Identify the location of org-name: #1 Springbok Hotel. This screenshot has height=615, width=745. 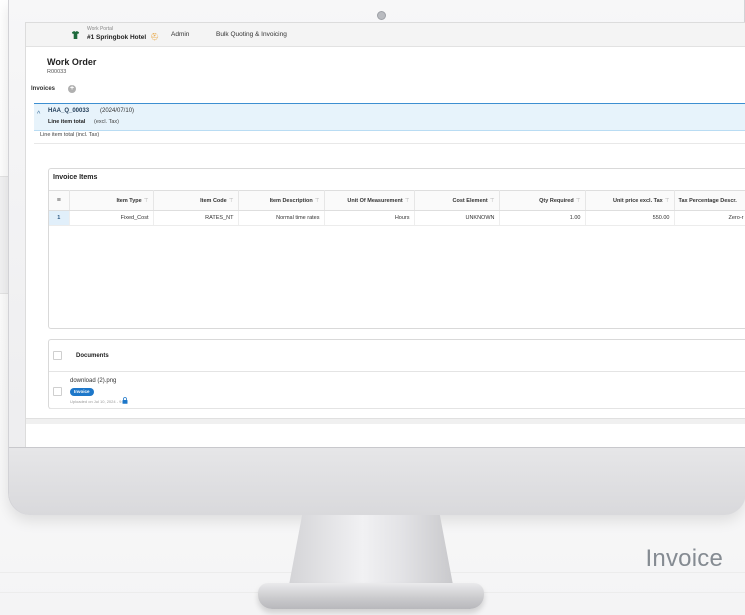
(116, 37).